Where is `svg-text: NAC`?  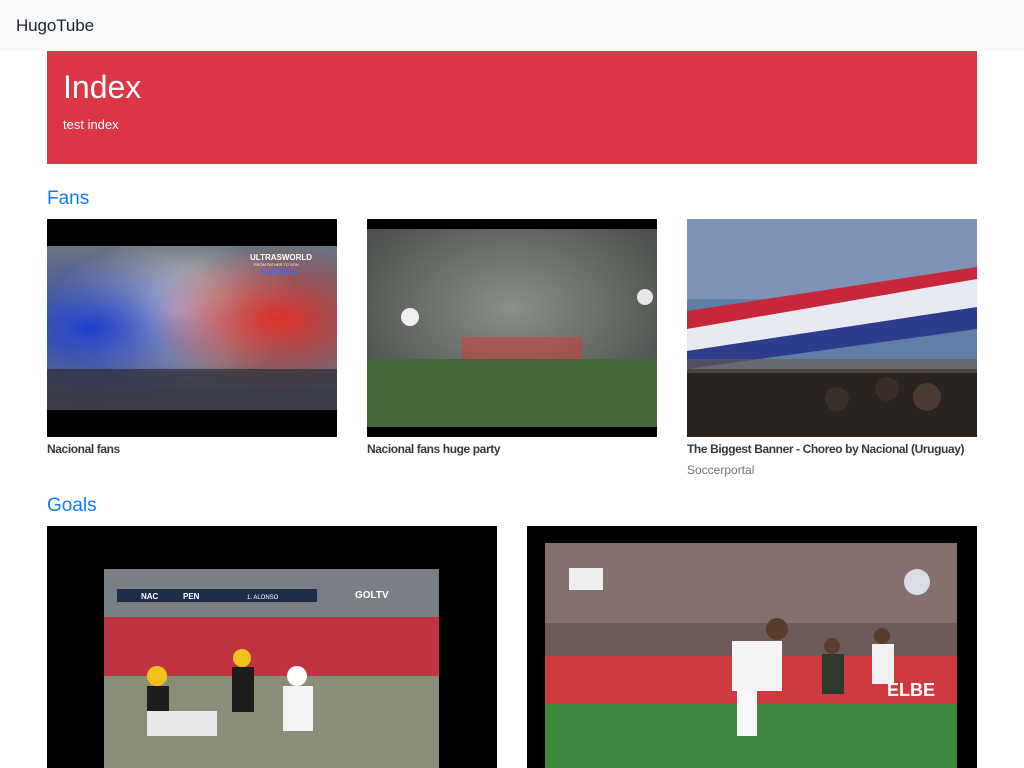
svg-text: NAC is located at coordinates (150, 596).